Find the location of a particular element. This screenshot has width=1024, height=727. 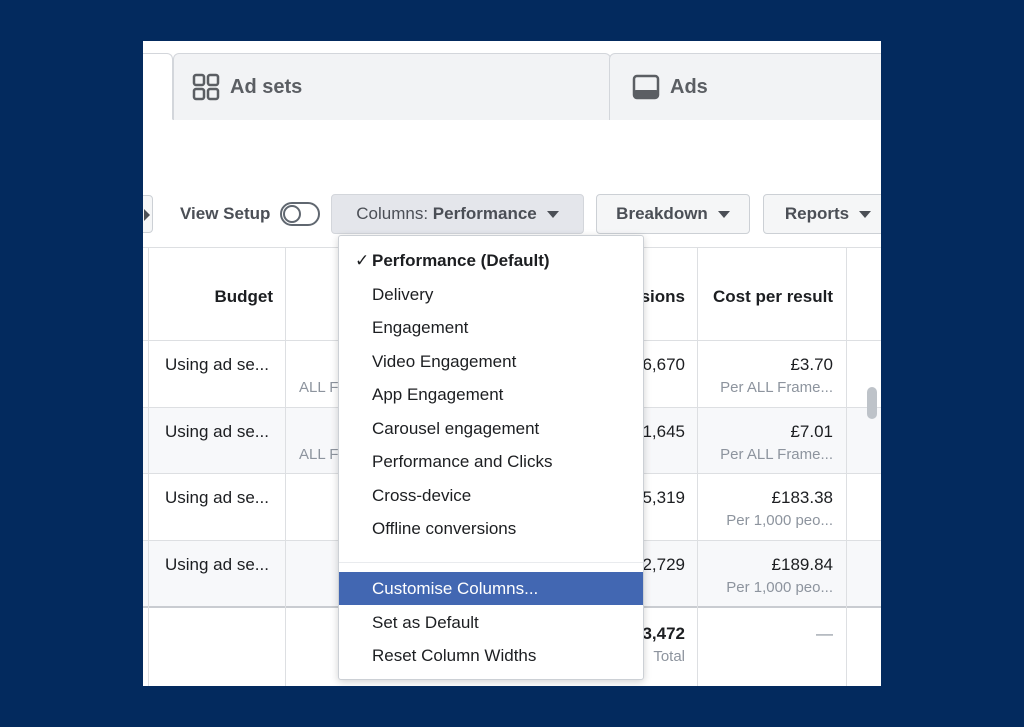

tab-ad-sets: Ad sets is located at coordinates (392, 86).